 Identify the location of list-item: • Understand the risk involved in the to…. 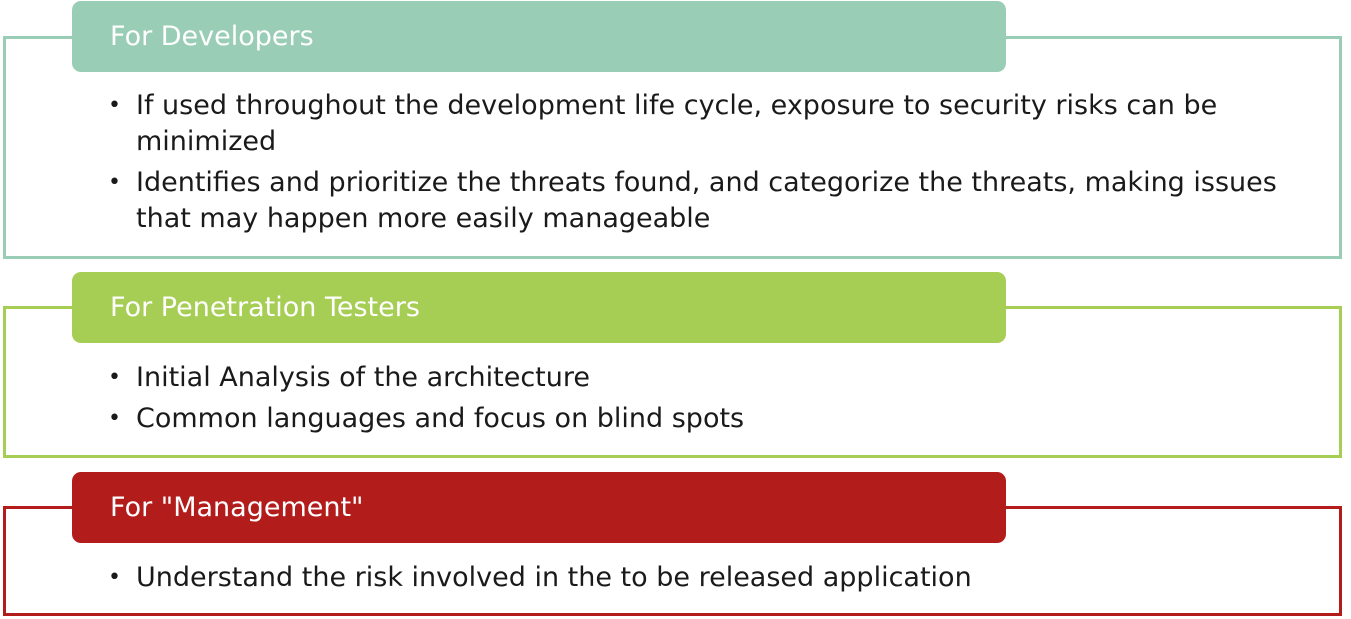
(696, 578).